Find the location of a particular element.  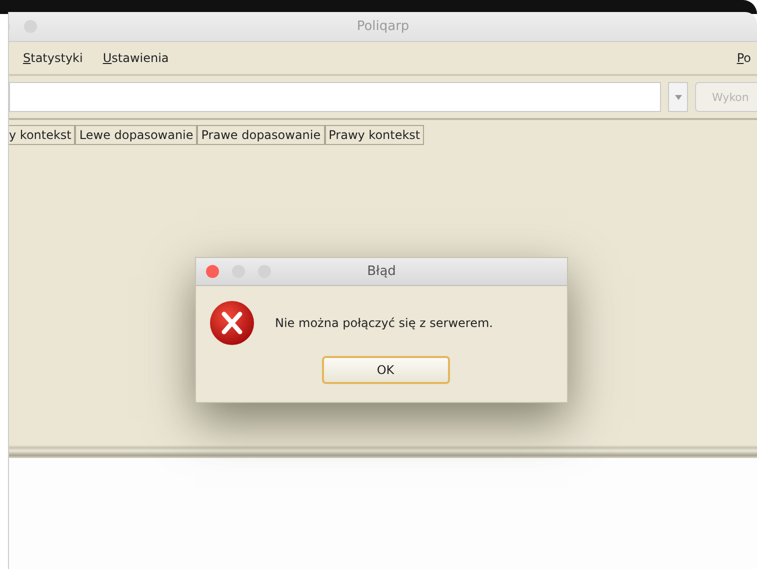

dropdown-button is located at coordinates (678, 97).